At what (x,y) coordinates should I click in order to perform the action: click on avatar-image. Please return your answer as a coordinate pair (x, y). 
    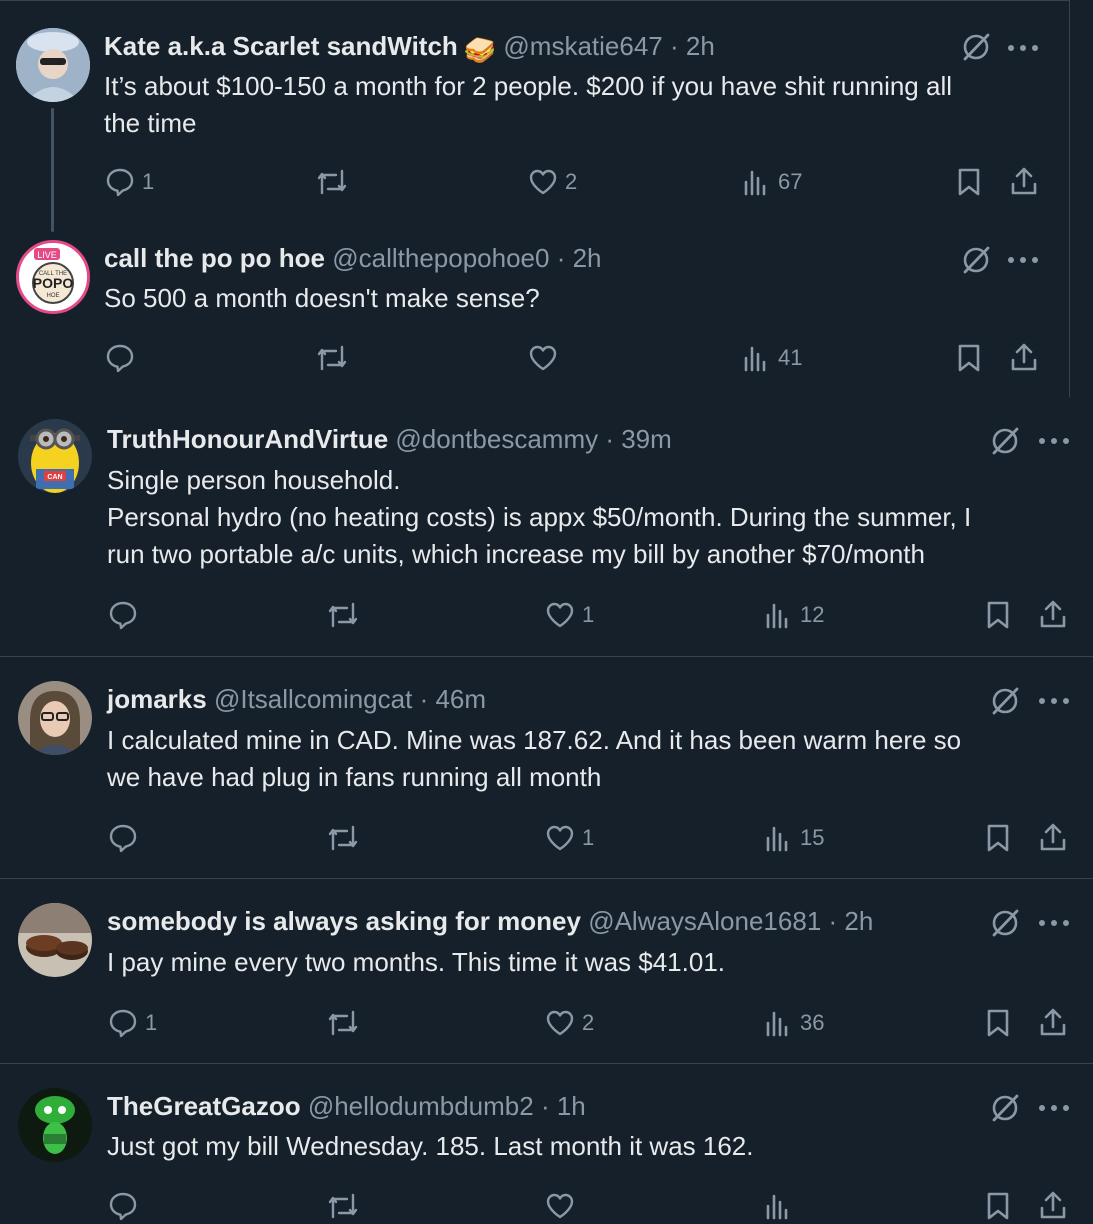
    Looking at the image, I should click on (55, 718).